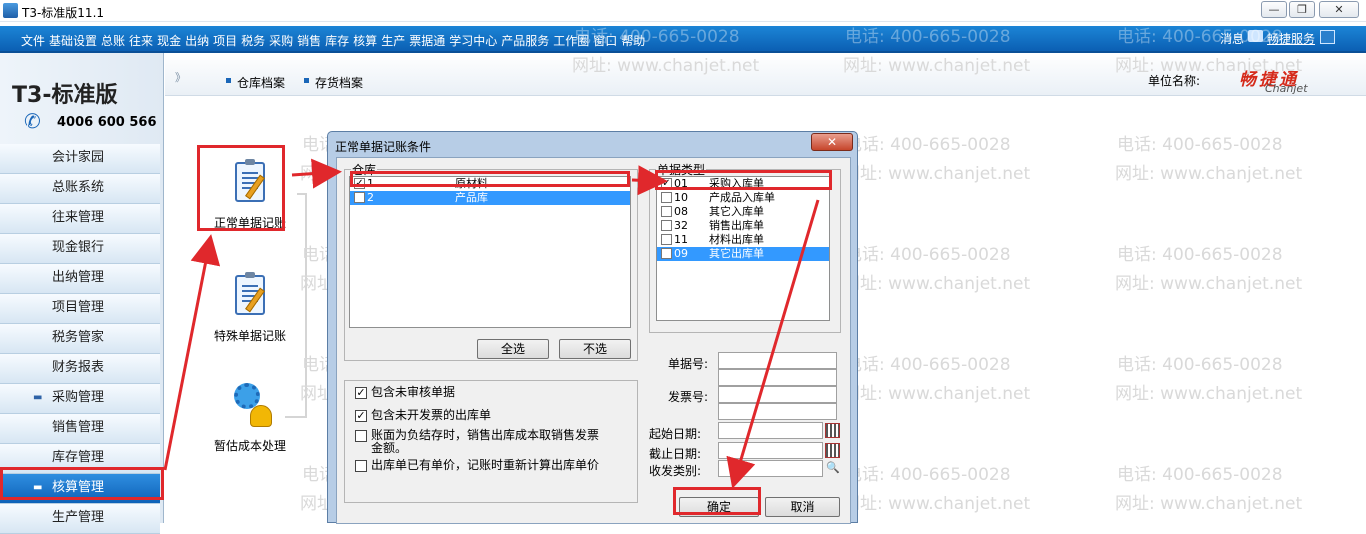 The image size is (1366, 534). I want to click on list-row: 32 销售出库单, so click(743, 226).